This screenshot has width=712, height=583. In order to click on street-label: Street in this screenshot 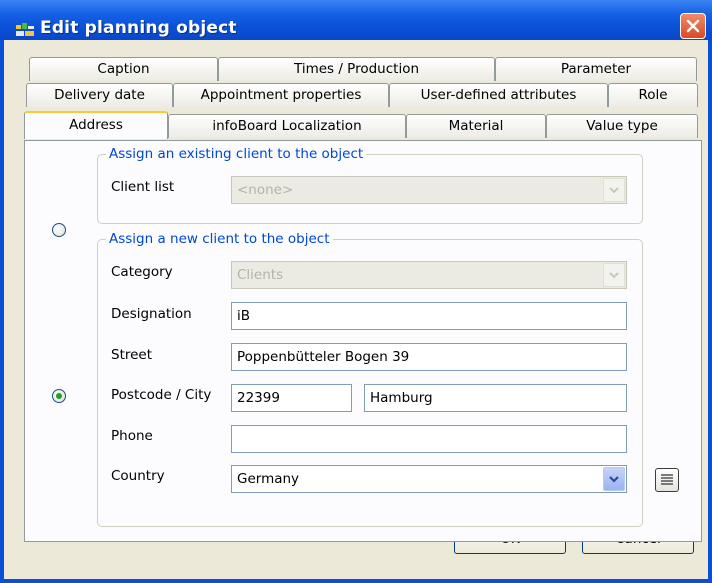, I will do `click(132, 355)`.